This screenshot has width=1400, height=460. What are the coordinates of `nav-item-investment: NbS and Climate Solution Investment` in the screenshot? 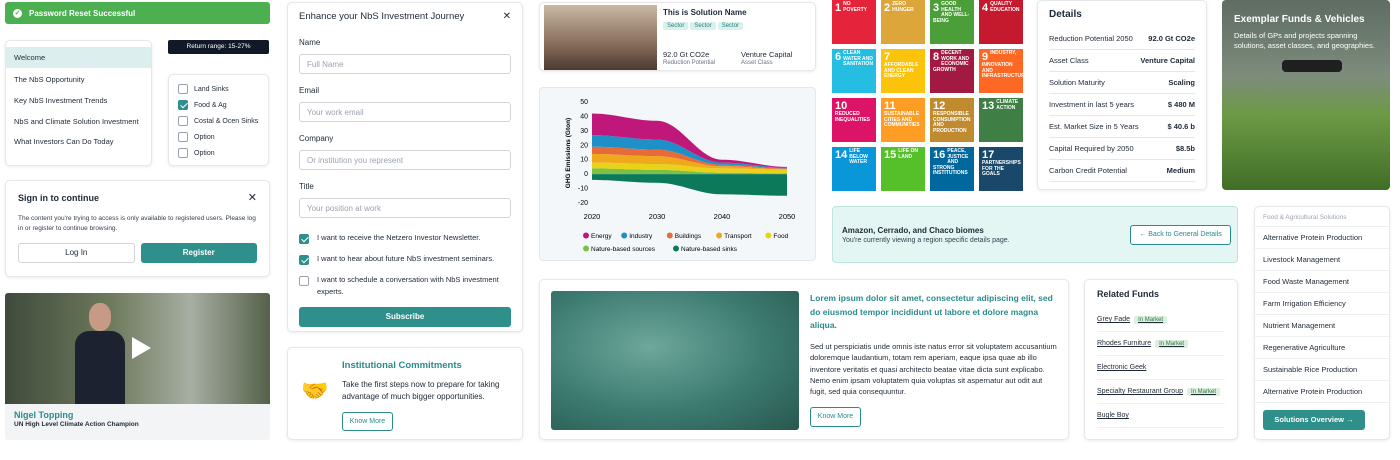 It's located at (78, 121).